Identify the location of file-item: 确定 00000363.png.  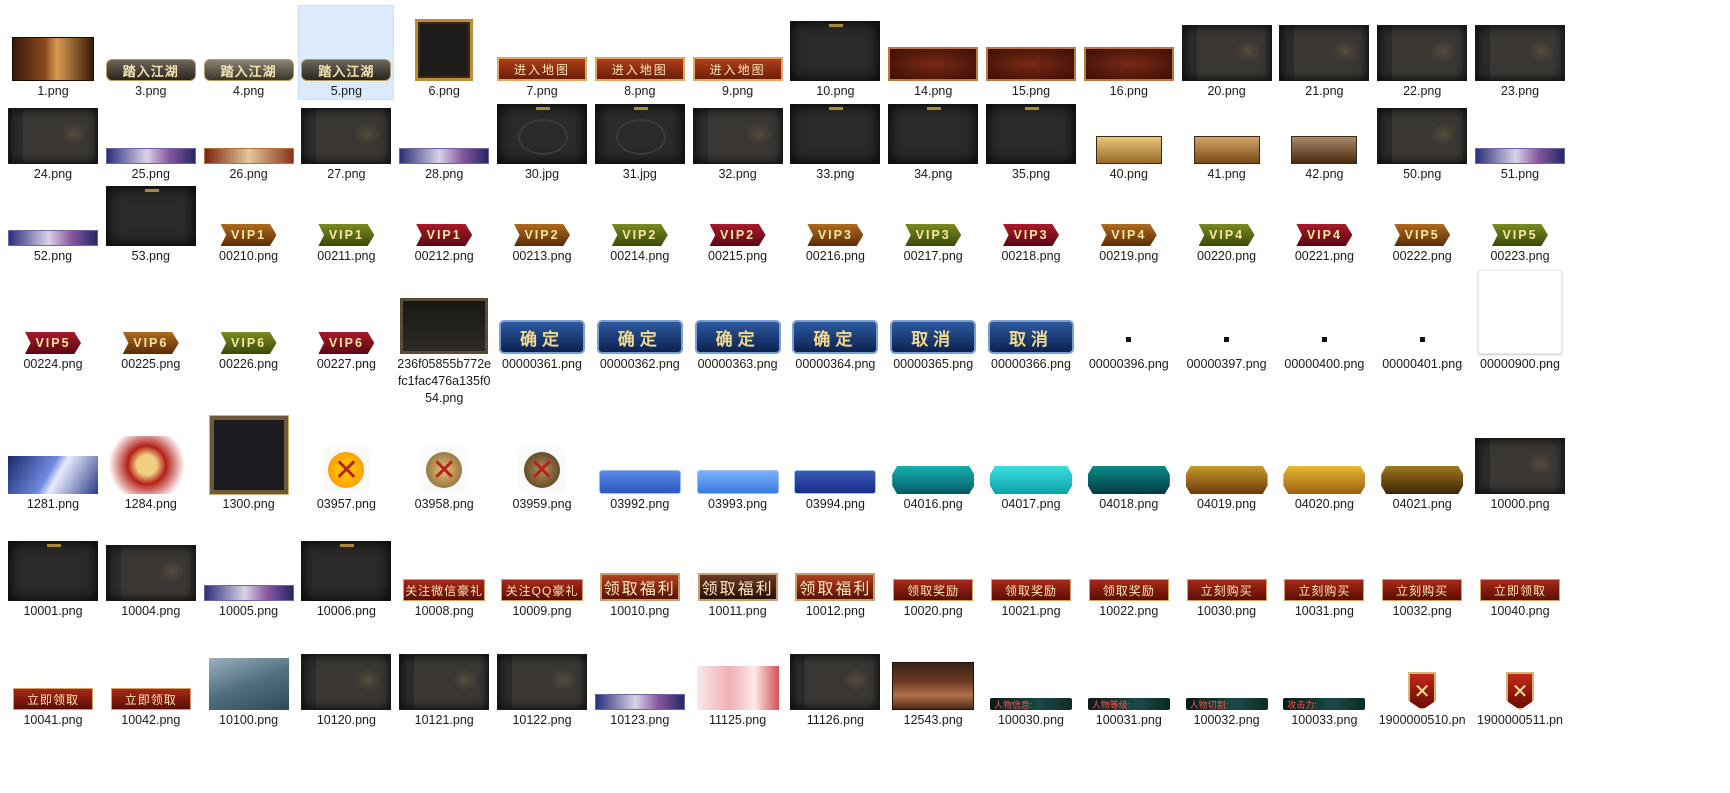
(738, 325).